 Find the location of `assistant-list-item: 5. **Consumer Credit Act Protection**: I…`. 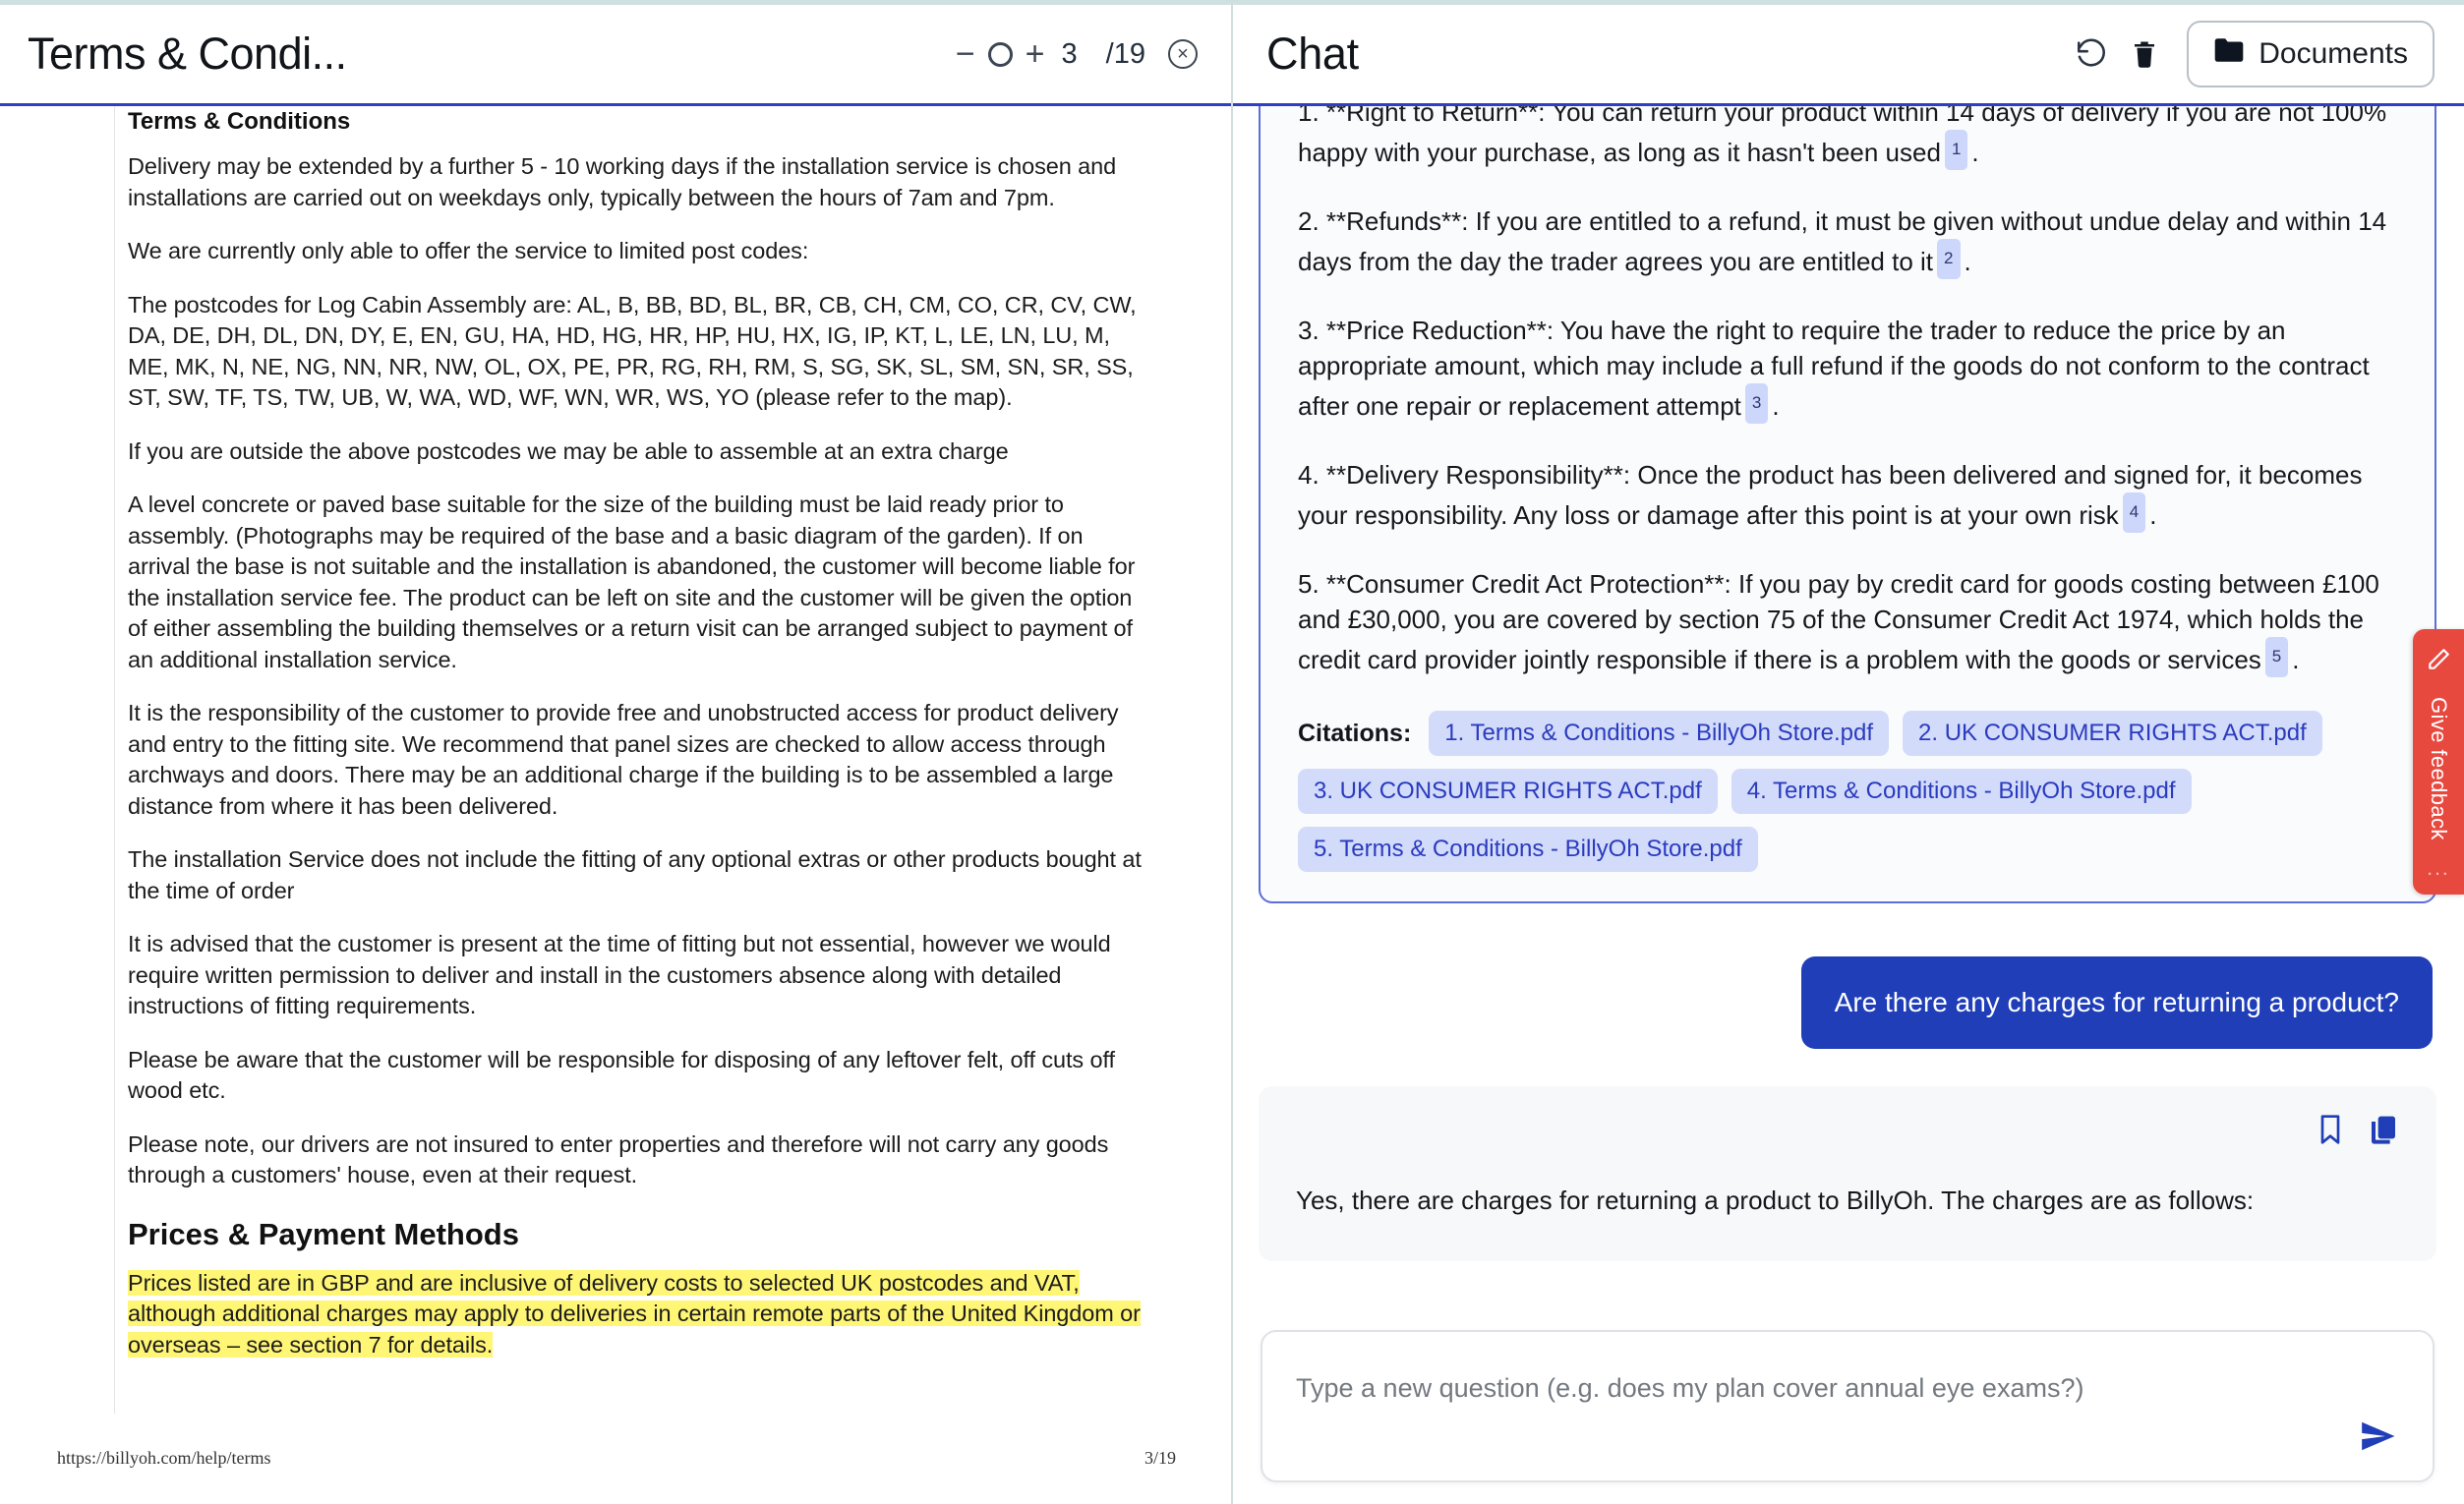

assistant-list-item: 5. **Consumer Credit Act Protection**: I… is located at coordinates (1847, 621).